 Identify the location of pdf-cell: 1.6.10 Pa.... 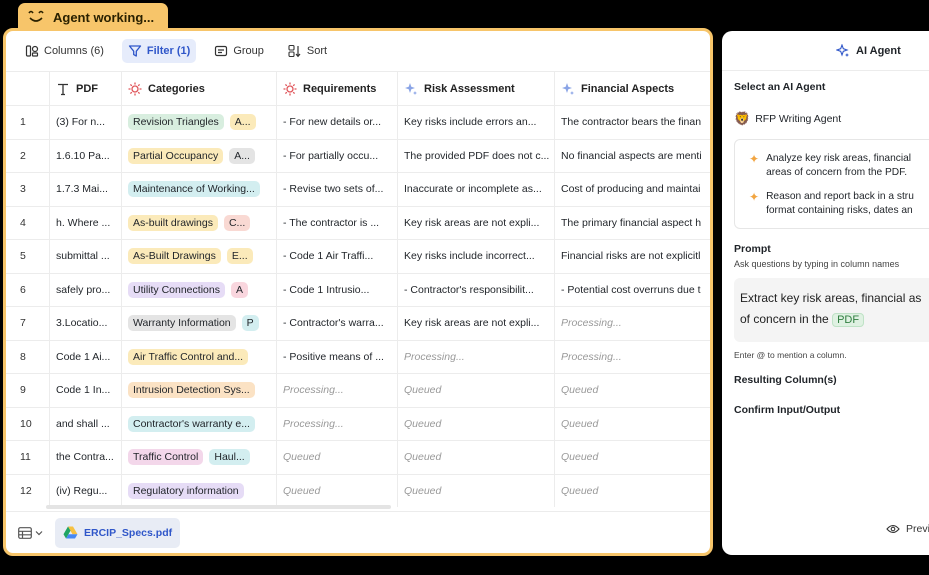
(86, 155).